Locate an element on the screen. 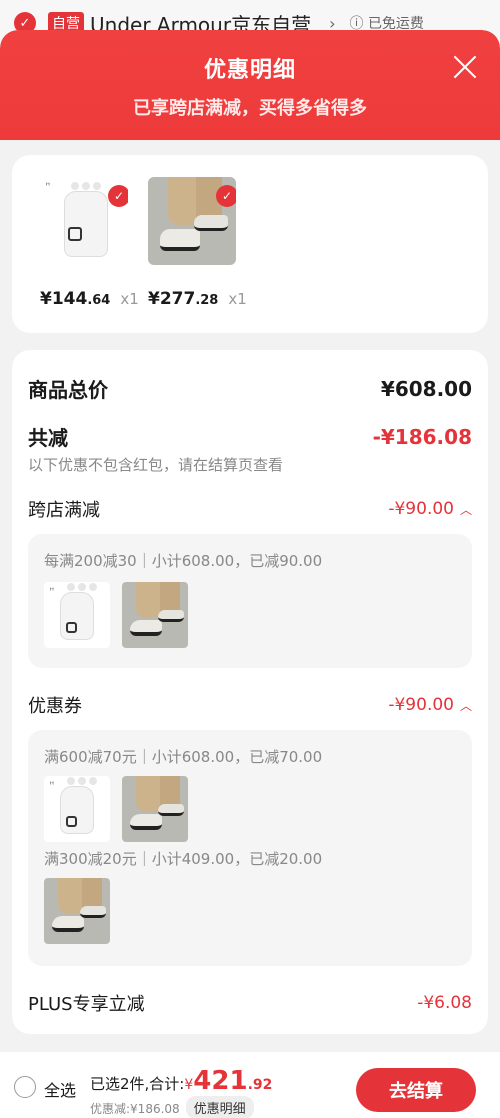 The width and height of the screenshot is (500, 1118). total-line: 已选2件,合计:¥421.92 is located at coordinates (181, 1081).